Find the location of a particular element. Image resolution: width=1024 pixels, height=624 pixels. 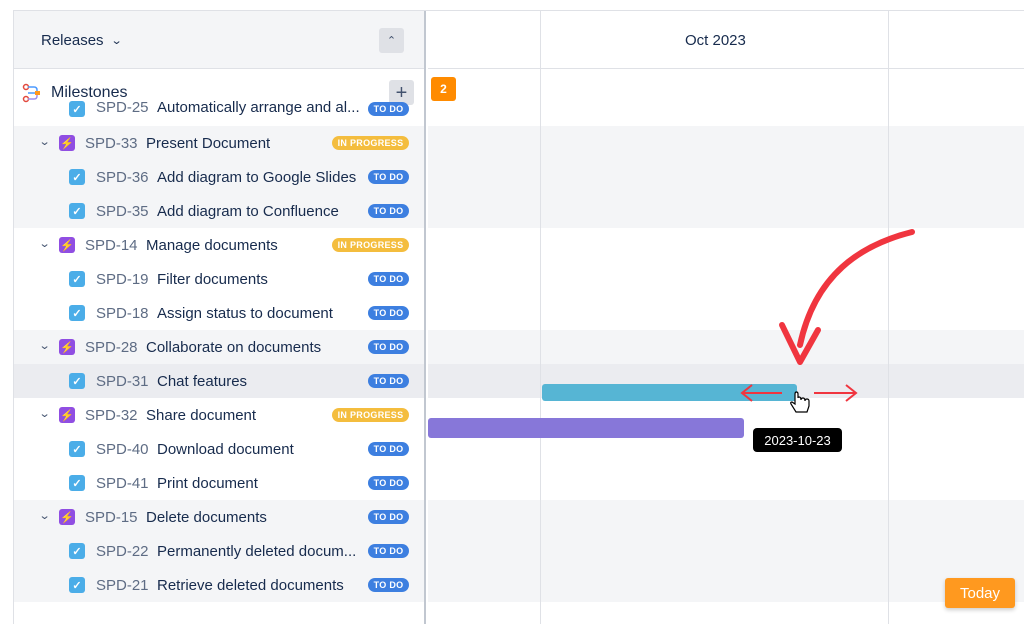

issue-row: ✓ SPD-36 Add diagram to Google Slides TO DO is located at coordinates (219, 177).